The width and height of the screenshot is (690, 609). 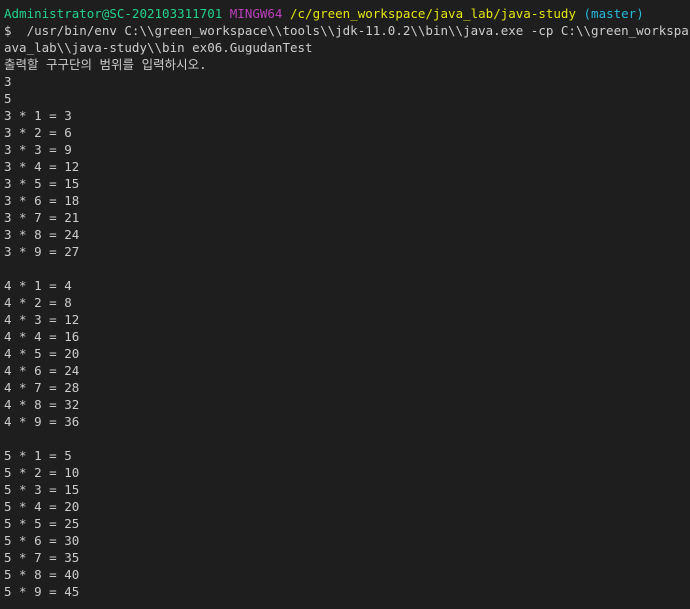 What do you see at coordinates (42, 183) in the screenshot?
I see `output-line: 3 * 5 = 15` at bounding box center [42, 183].